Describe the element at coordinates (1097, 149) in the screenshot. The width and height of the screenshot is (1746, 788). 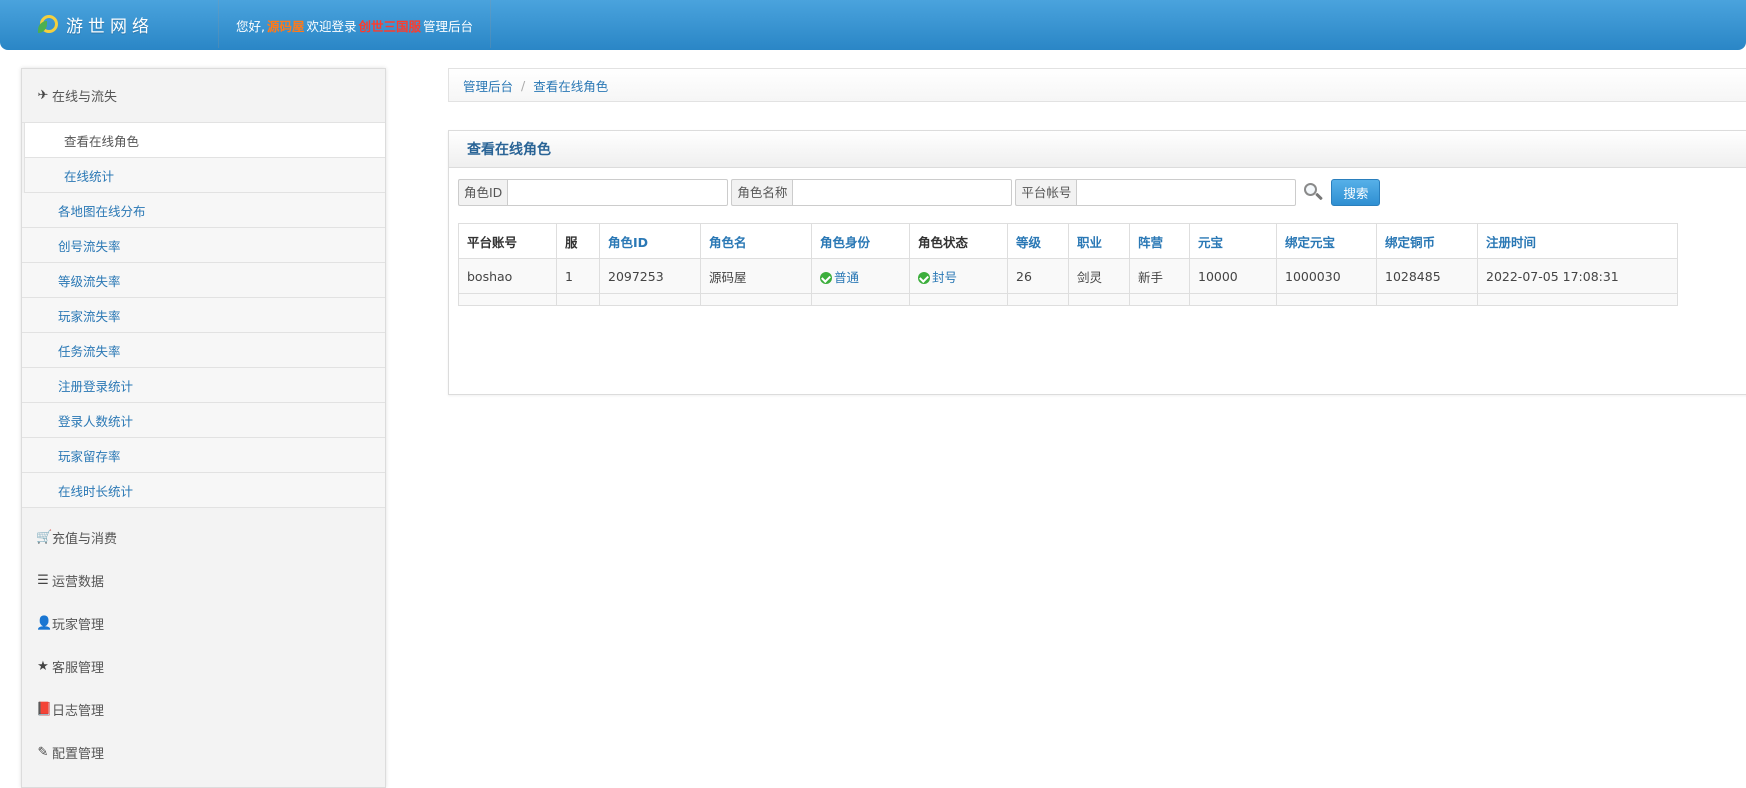
I see `panel-title: 查看在线角色` at that location.